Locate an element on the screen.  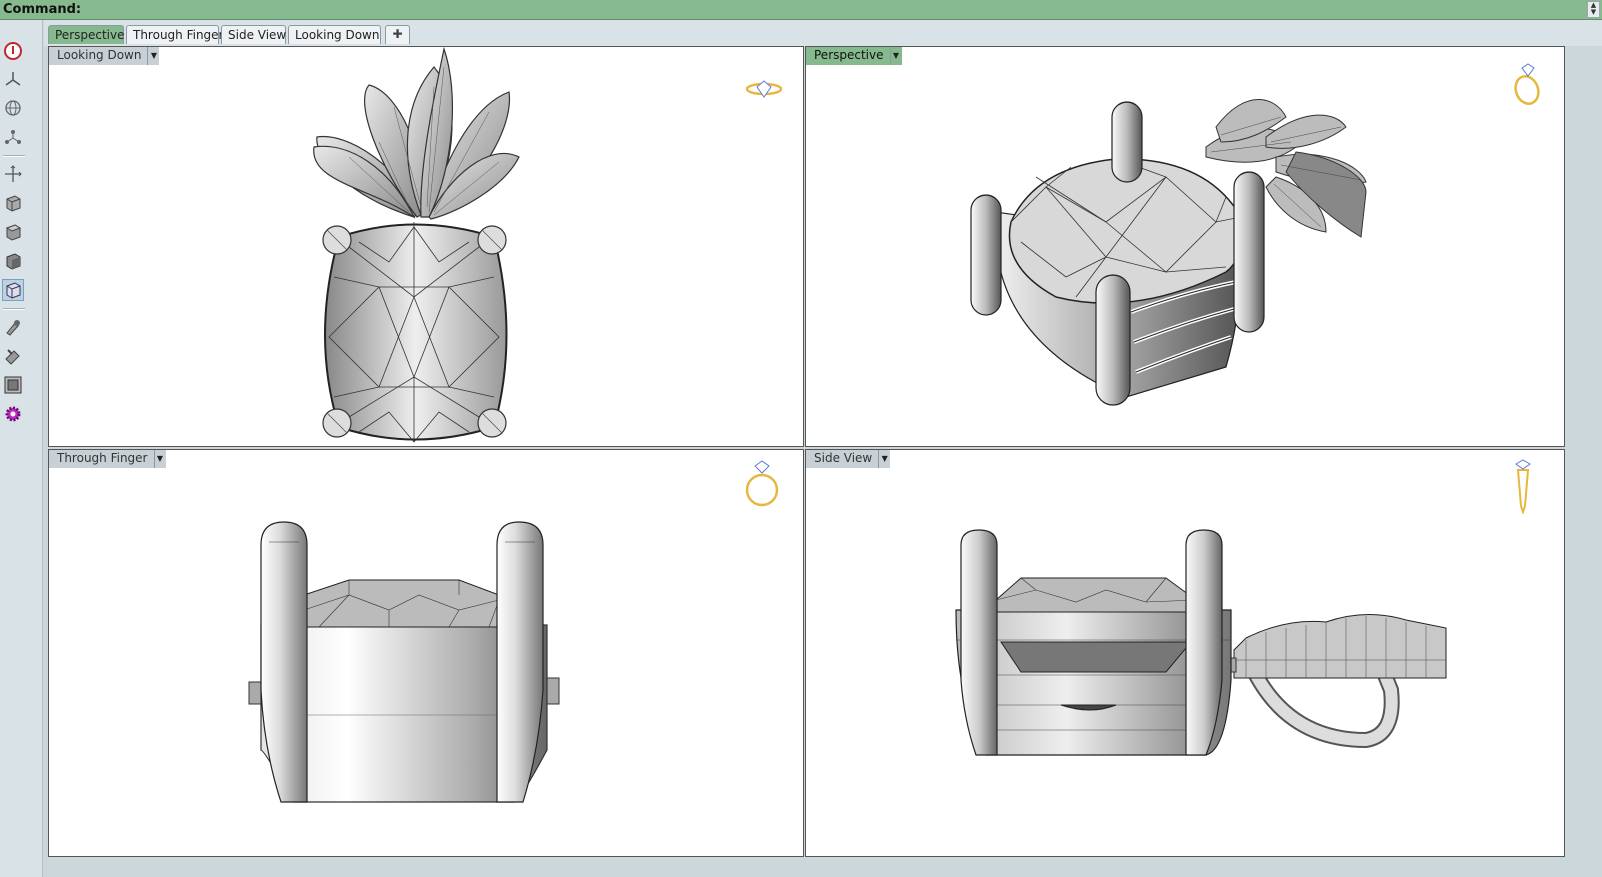
side-view-model is located at coordinates (1201, 642).